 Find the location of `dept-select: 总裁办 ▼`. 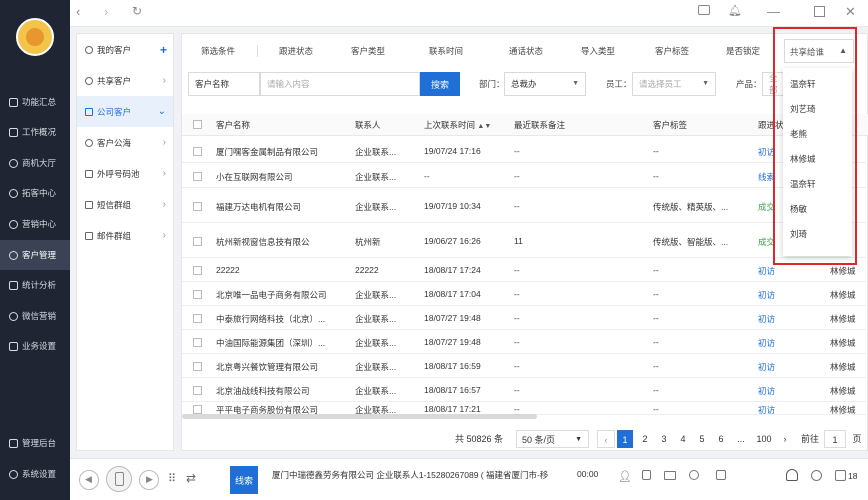

dept-select: 总裁办 ▼ is located at coordinates (545, 84).